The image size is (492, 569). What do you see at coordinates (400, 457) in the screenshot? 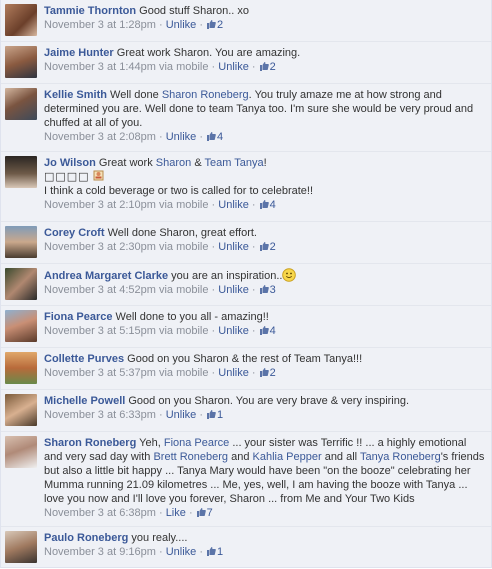
I see `tagged-user: Tanya Roneberg` at bounding box center [400, 457].